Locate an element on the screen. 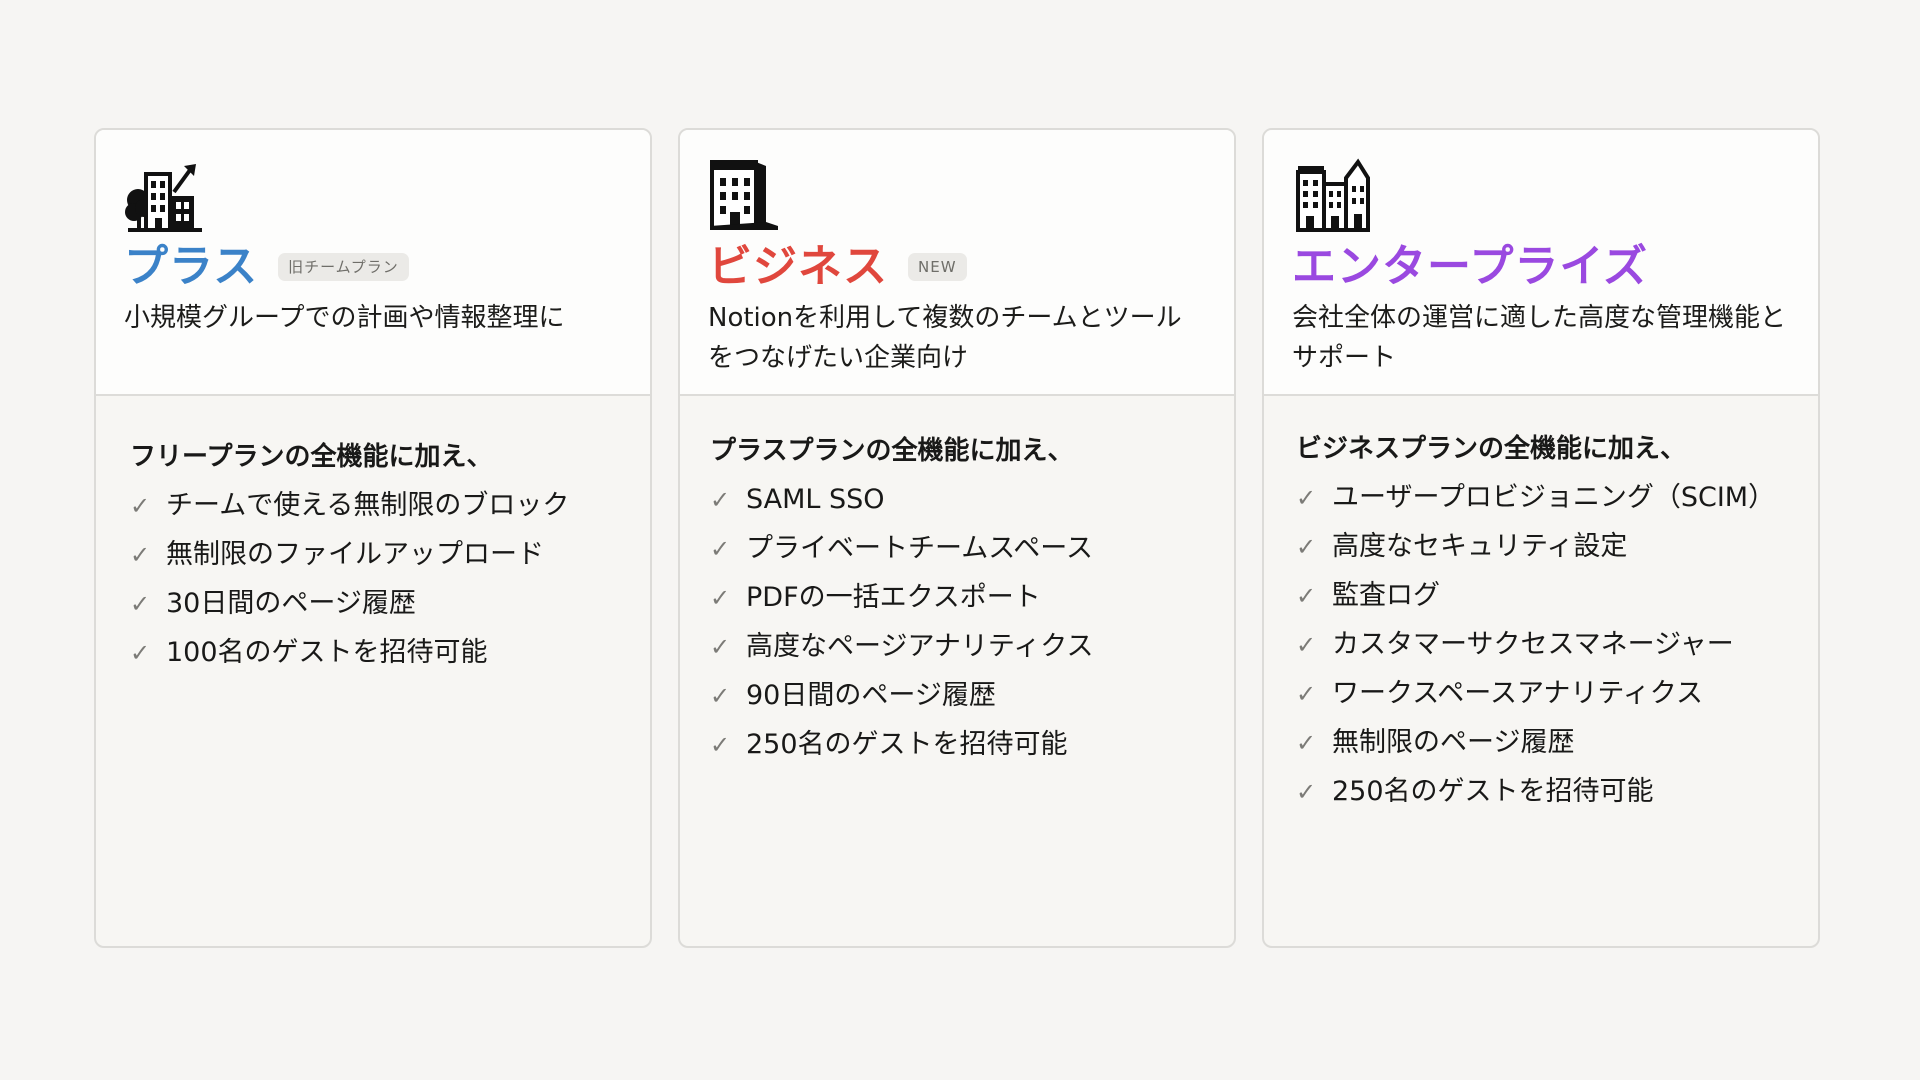  feature-text: 高度なページアナリティクス is located at coordinates (920, 646).